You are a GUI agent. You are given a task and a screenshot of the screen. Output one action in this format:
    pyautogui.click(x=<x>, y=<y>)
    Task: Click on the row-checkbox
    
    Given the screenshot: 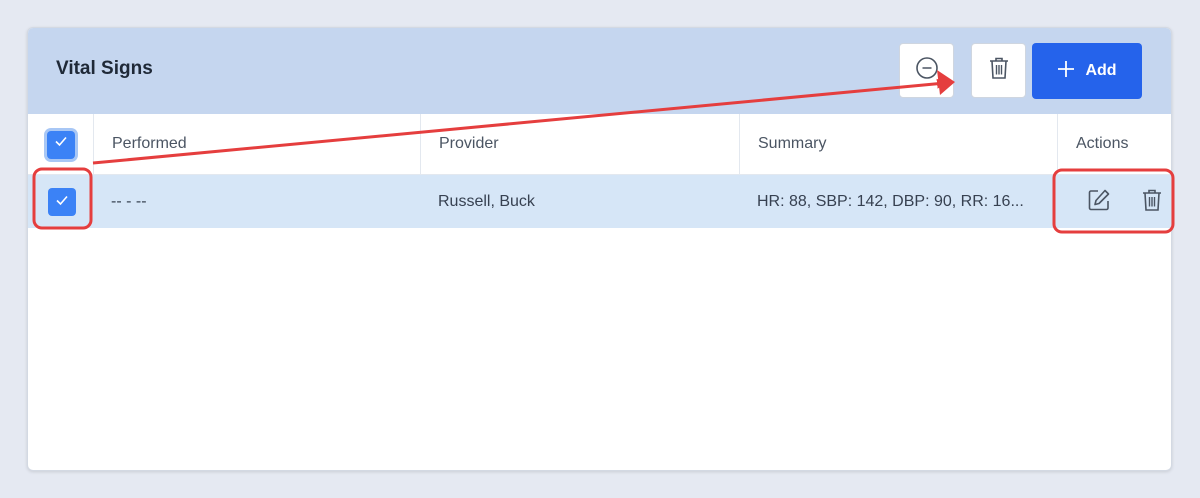 What is the action you would take?
    pyautogui.click(x=62, y=202)
    